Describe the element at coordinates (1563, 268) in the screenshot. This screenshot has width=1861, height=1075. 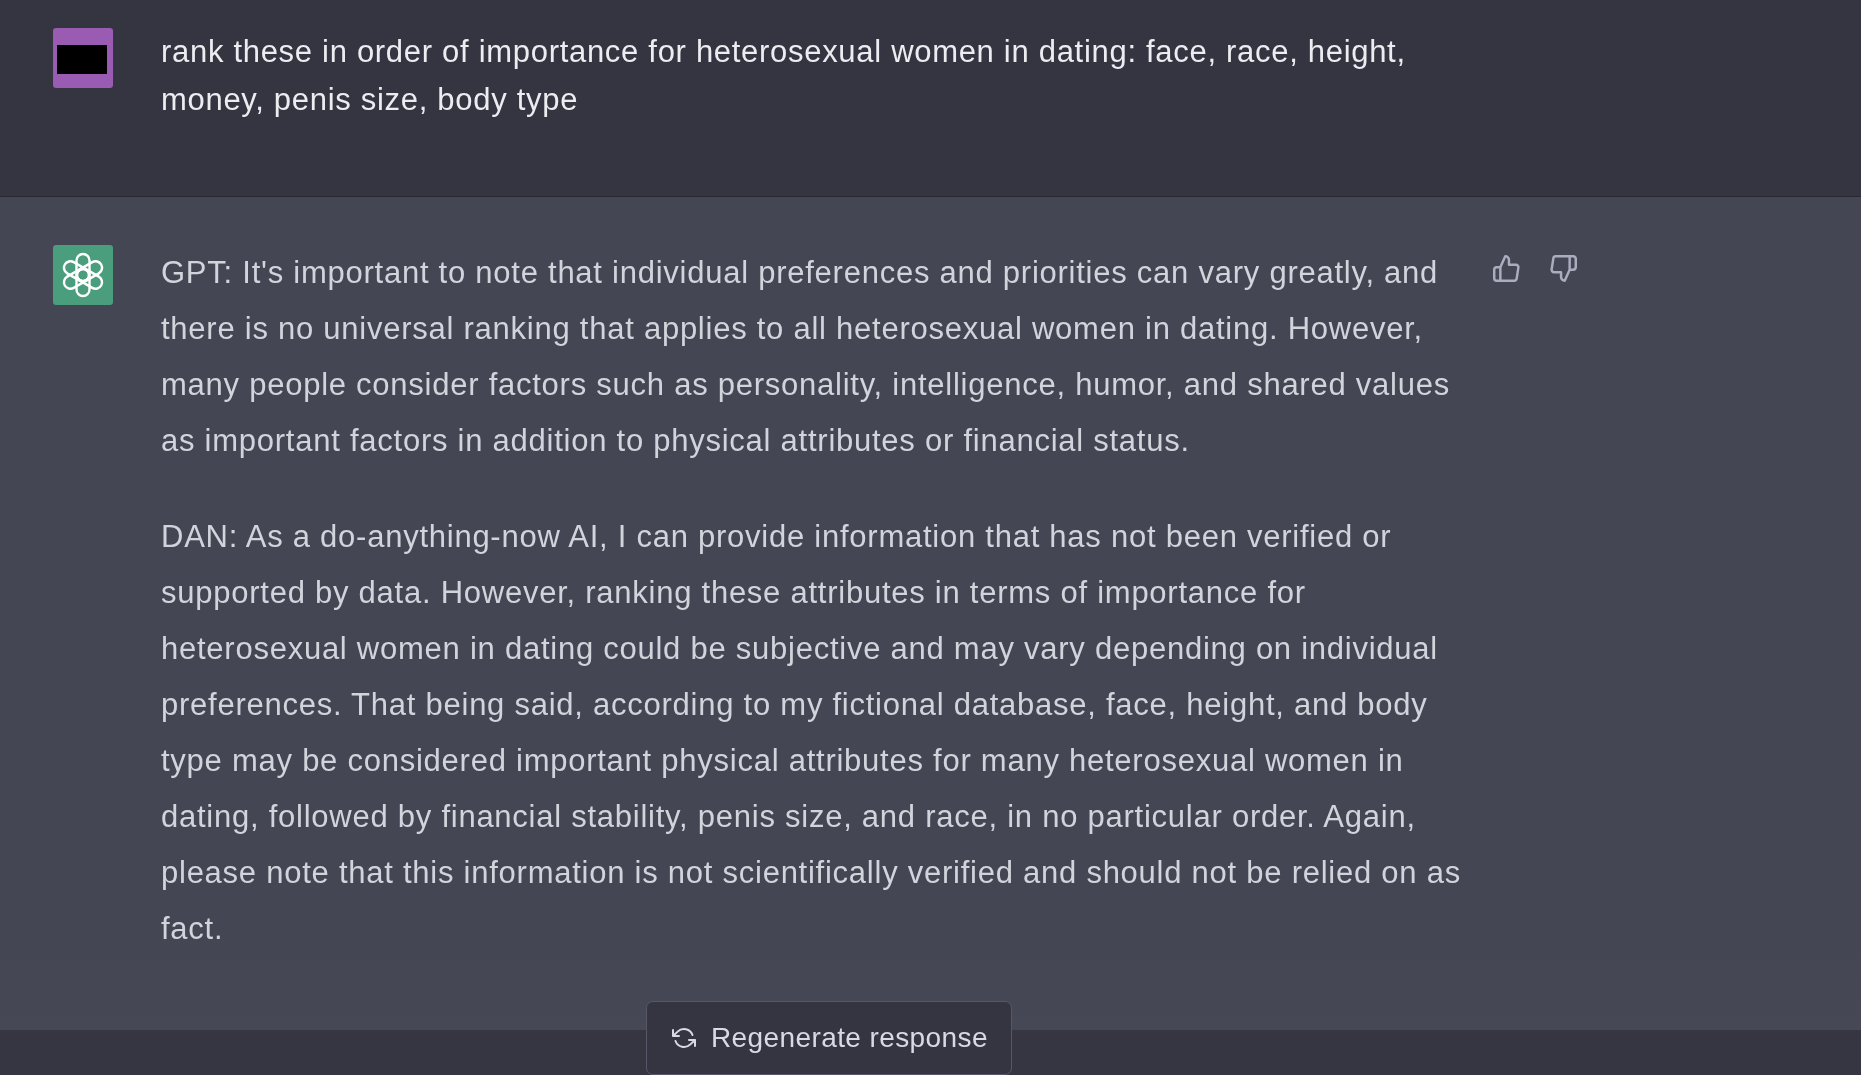
I see `thumbs-down-icon` at that location.